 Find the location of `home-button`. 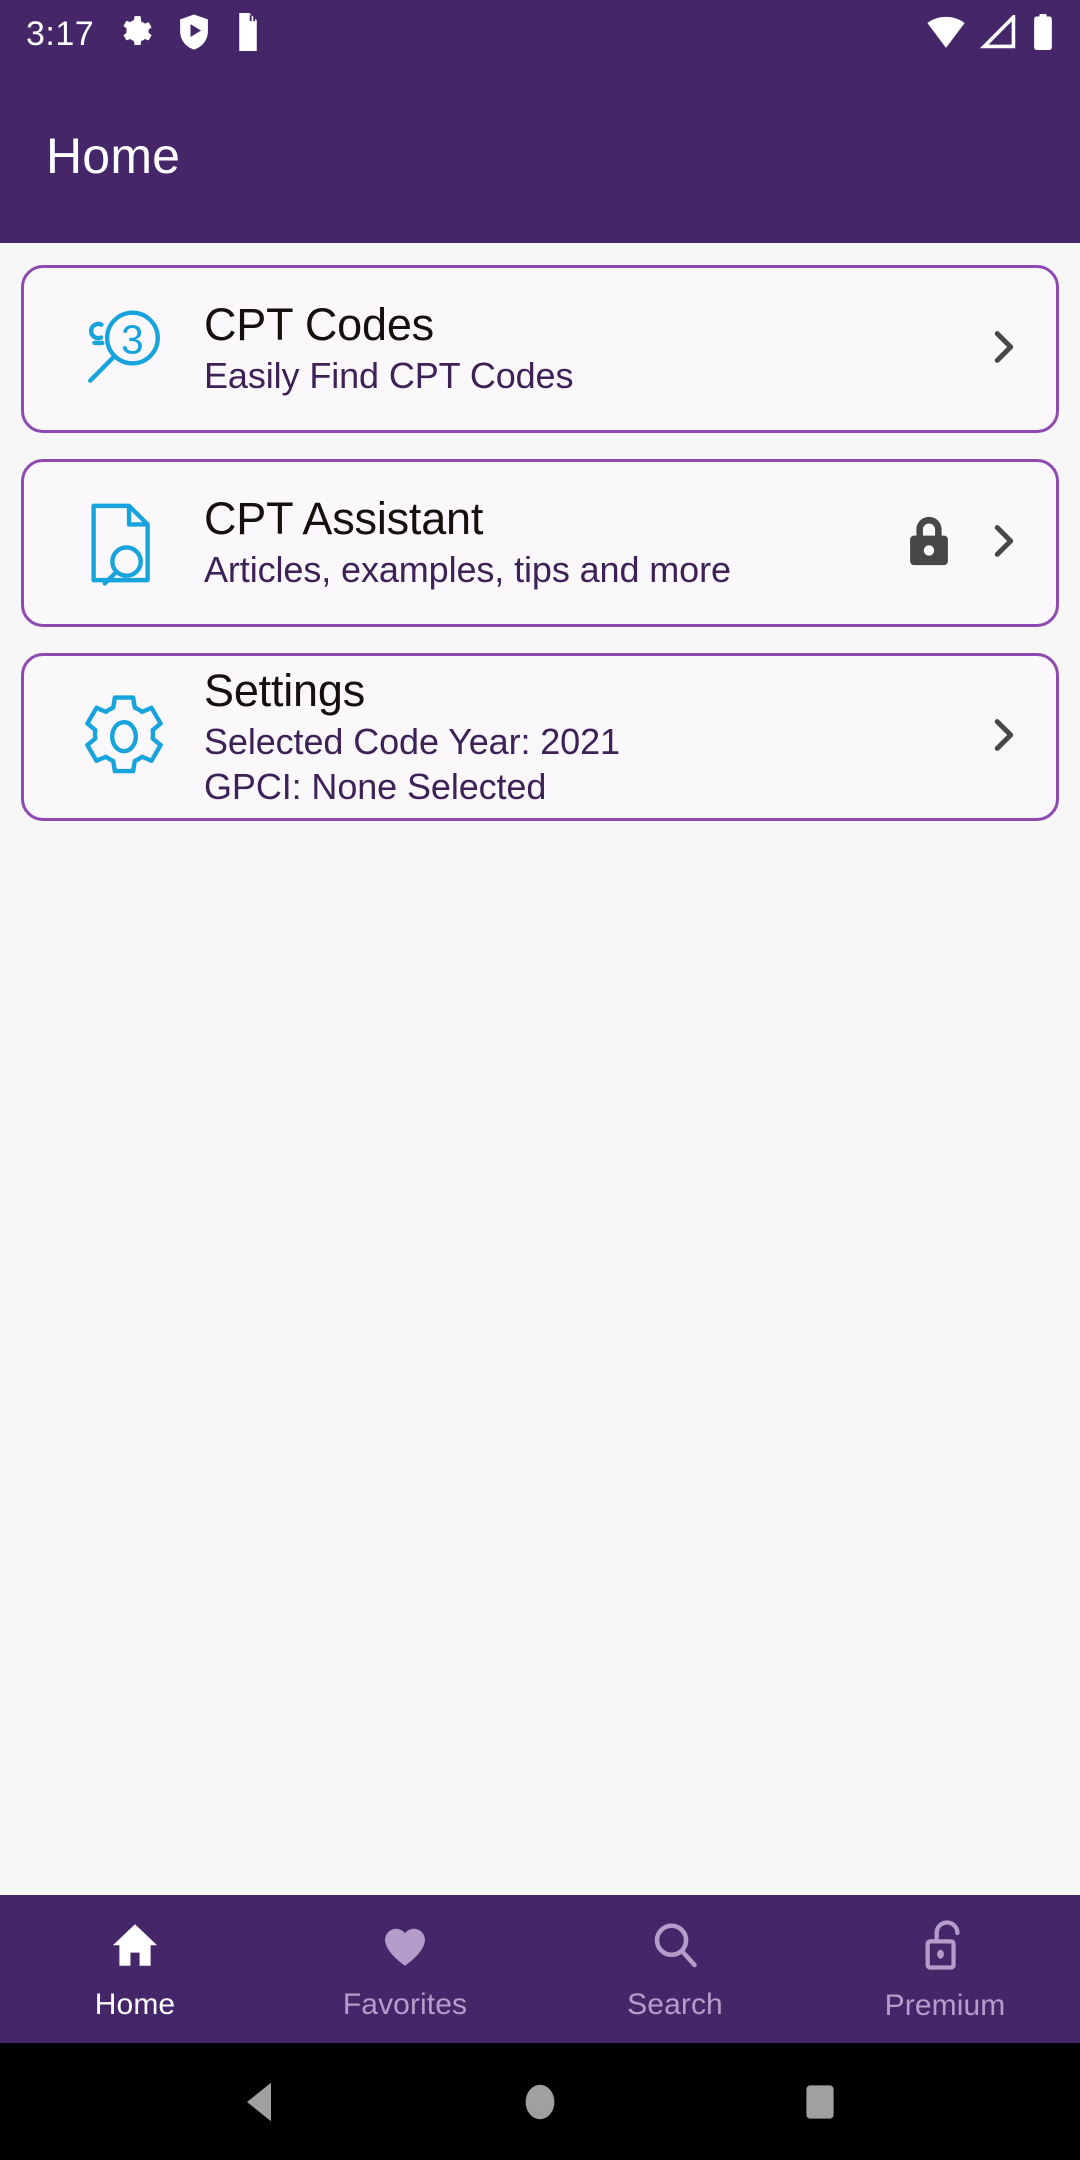

home-button is located at coordinates (540, 2102).